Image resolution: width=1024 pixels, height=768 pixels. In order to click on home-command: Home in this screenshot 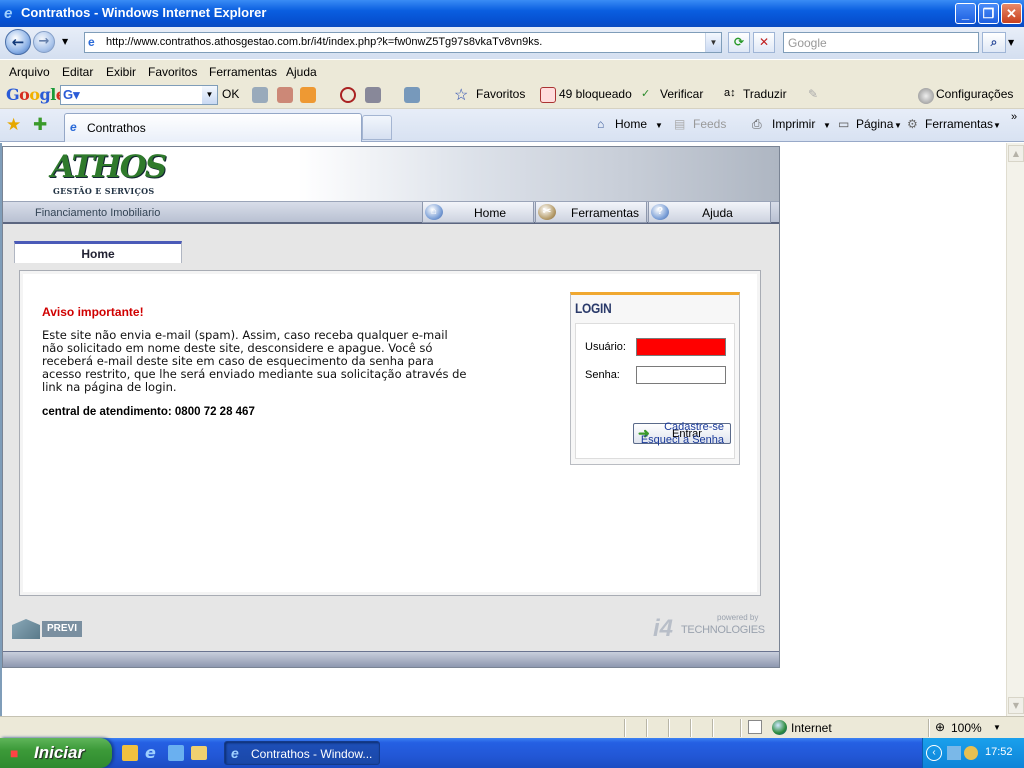, I will do `click(631, 124)`.